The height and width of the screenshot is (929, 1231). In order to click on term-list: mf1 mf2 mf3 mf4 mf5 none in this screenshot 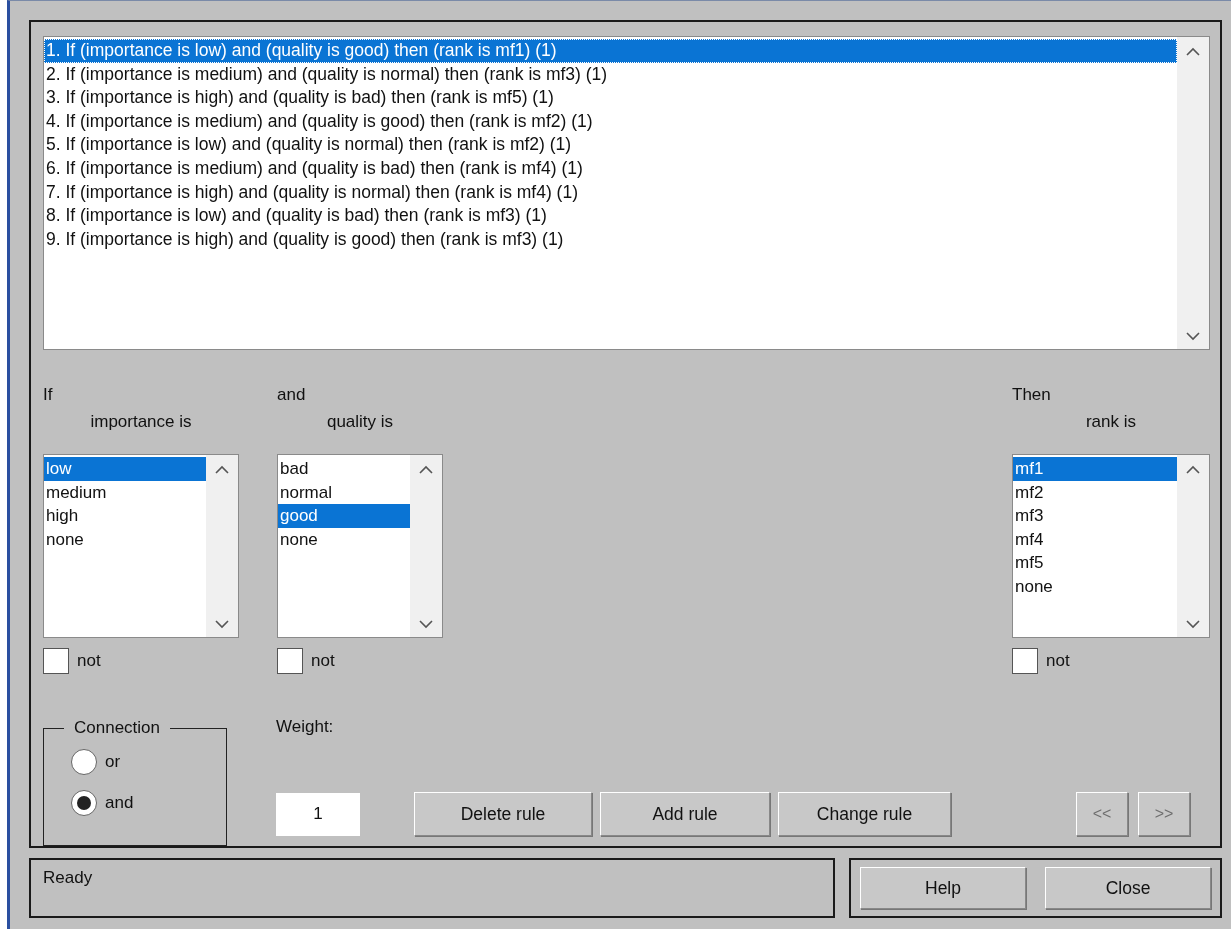, I will do `click(1111, 546)`.